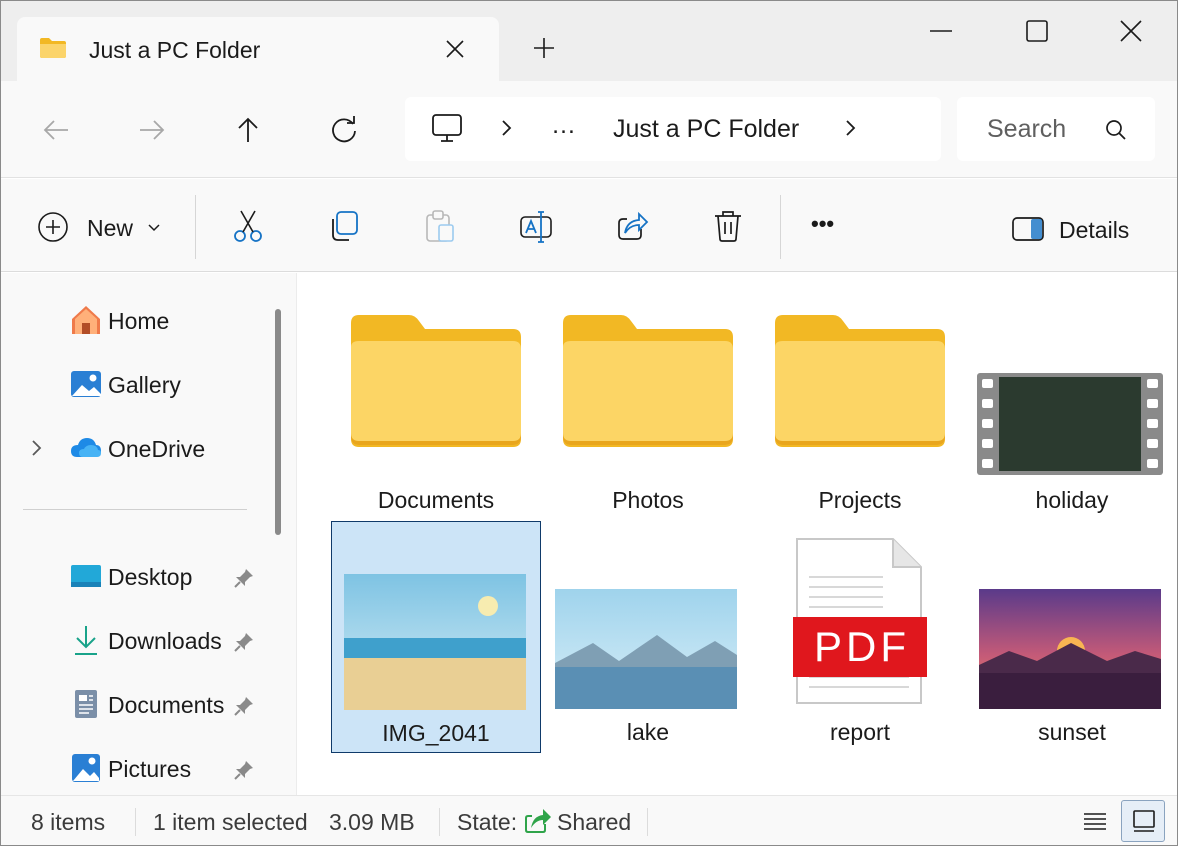 The width and height of the screenshot is (1178, 846). What do you see at coordinates (648, 732) in the screenshot?
I see `file-name: lake` at bounding box center [648, 732].